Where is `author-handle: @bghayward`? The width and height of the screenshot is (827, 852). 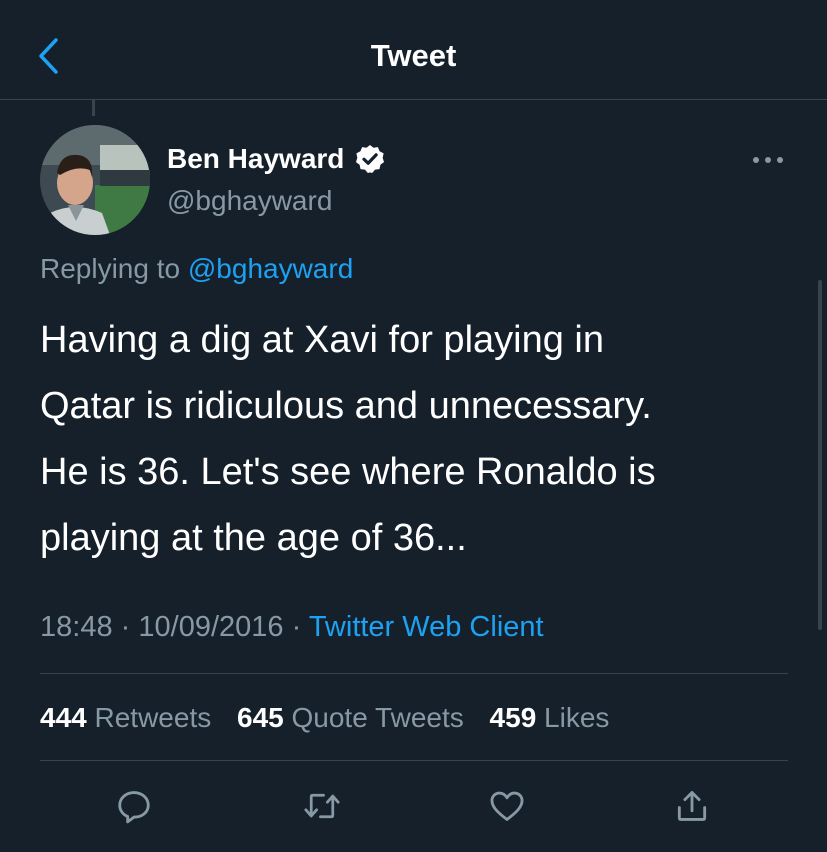 author-handle: @bghayward is located at coordinates (249, 201).